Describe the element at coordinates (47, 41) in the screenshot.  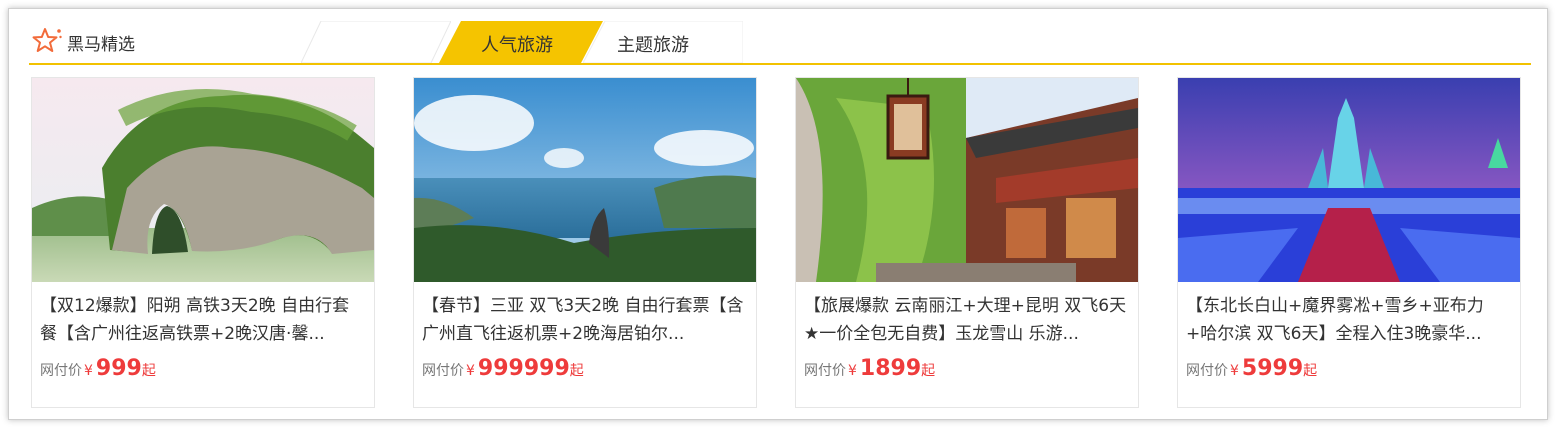
I see `star-icon` at that location.